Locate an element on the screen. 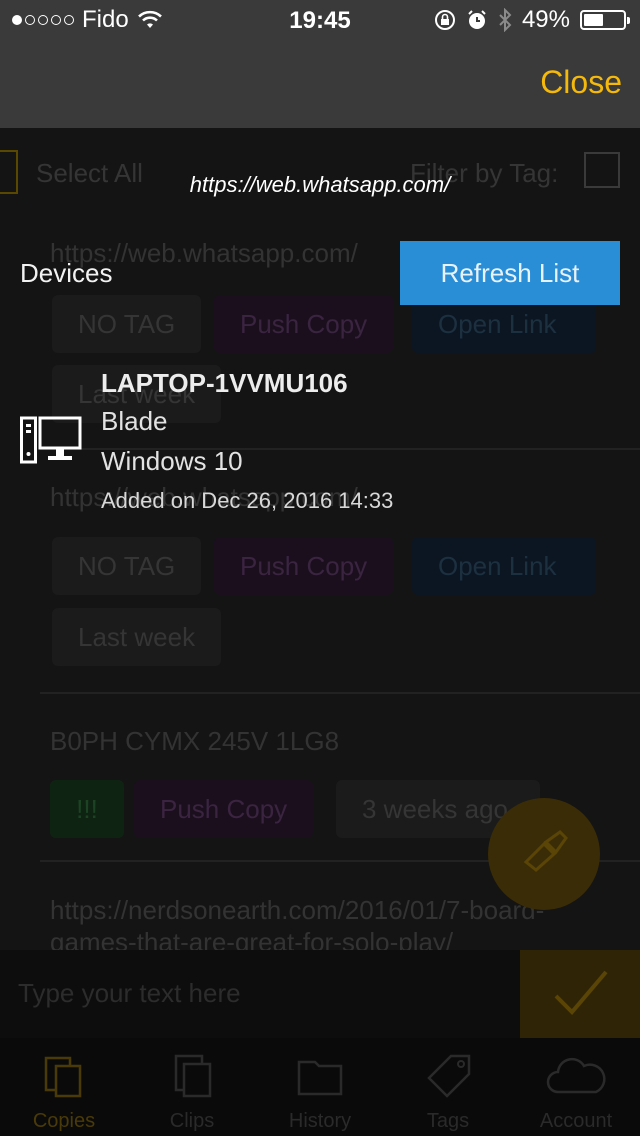  text-input-bar: Type your text here is located at coordinates (320, 994).